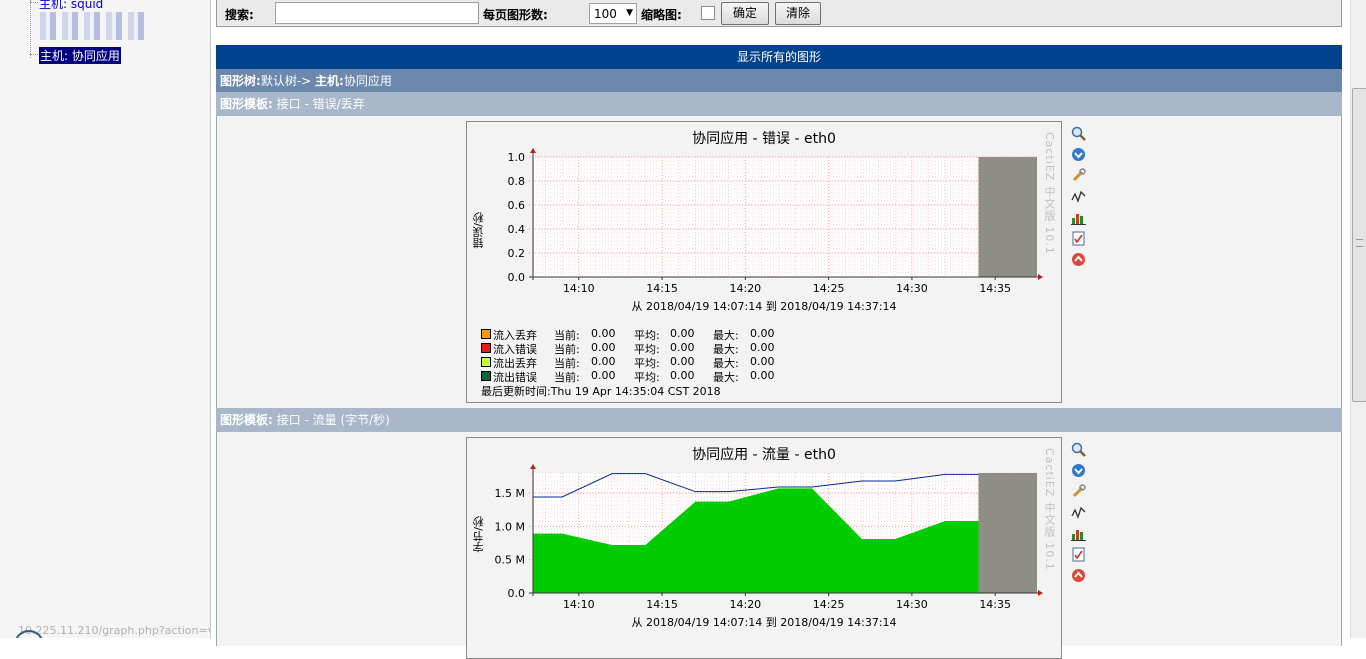  Describe the element at coordinates (605, 14) in the screenshot. I see `per-page-value: 100` at that location.